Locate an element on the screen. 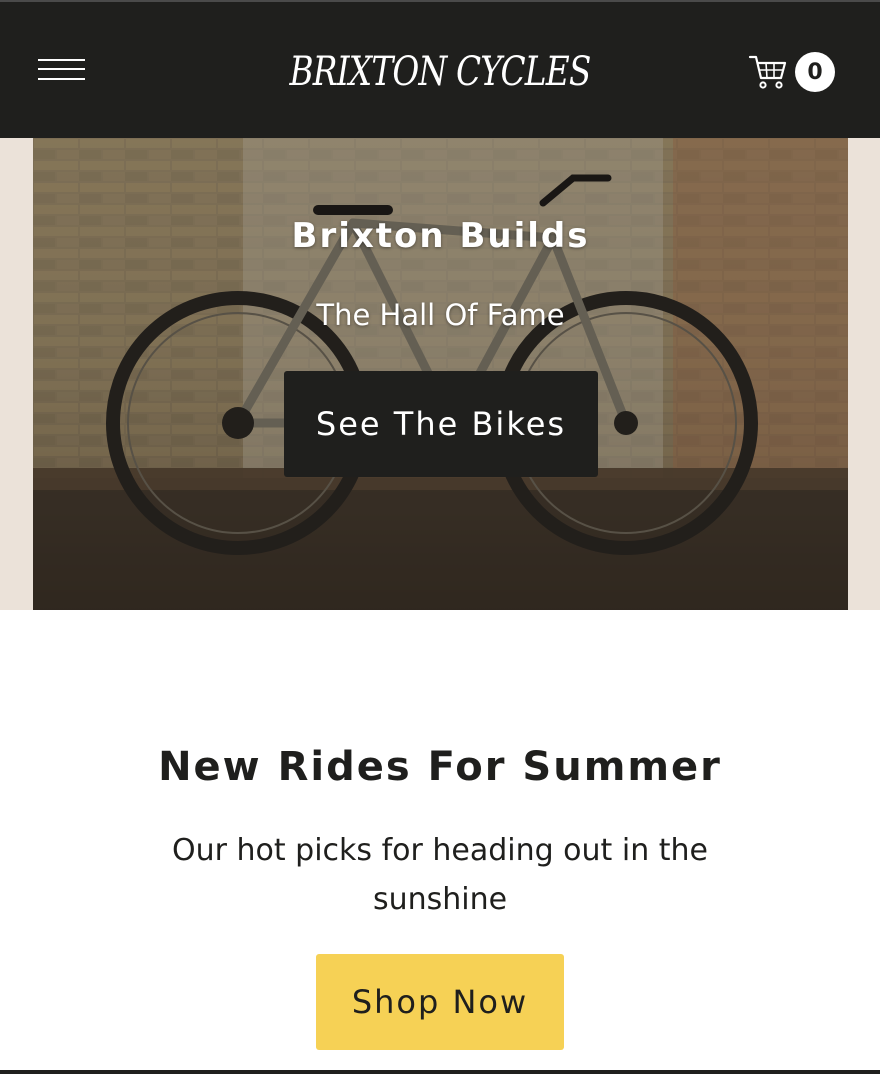 Image resolution: width=880 pixels, height=1074 pixels. hero-subtitle: The Hall Of Fame is located at coordinates (440, 315).